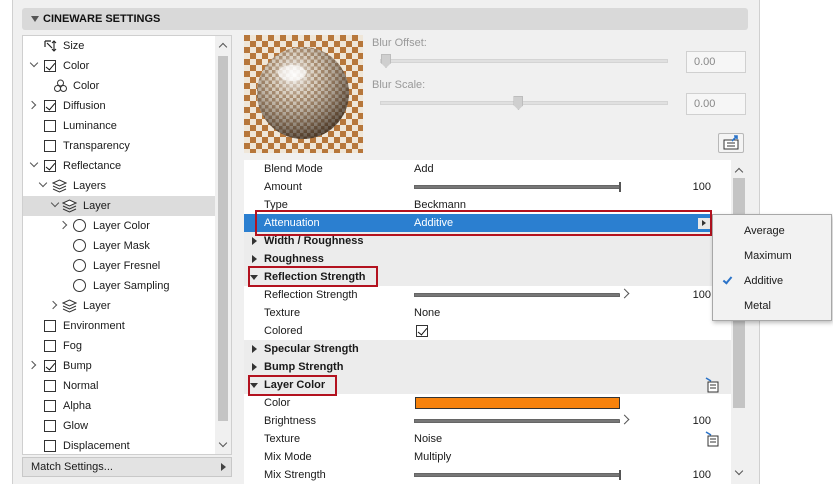 The height and width of the screenshot is (484, 833). What do you see at coordinates (50, 126) in the screenshot?
I see `luminance-checkbox` at bounding box center [50, 126].